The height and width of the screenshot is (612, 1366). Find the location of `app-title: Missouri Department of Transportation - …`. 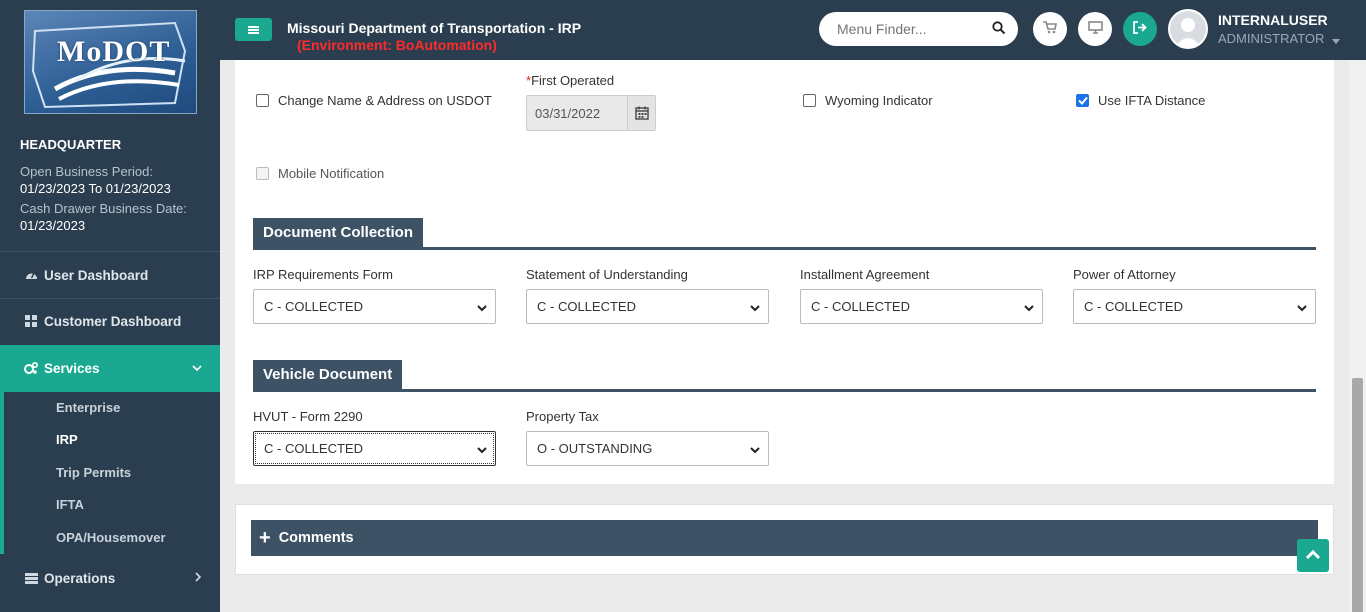

app-title: Missouri Department of Transportation - … is located at coordinates (434, 28).